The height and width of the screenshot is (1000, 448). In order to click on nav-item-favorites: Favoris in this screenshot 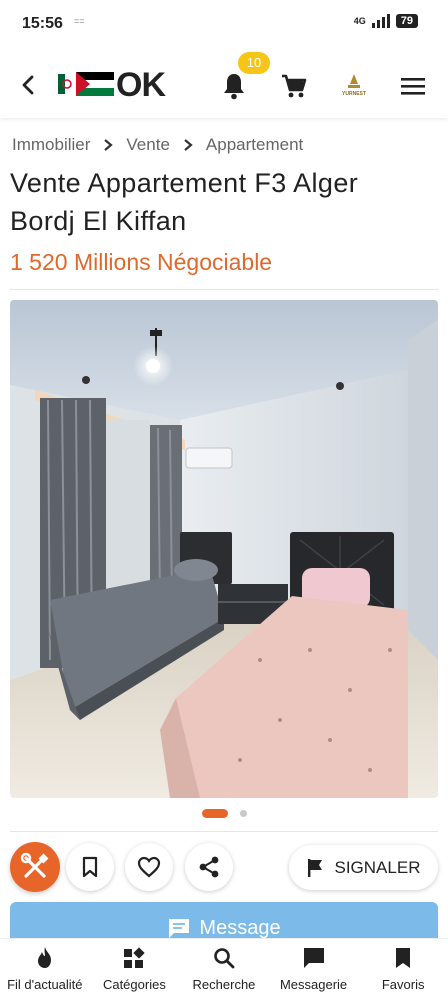, I will do `click(403, 969)`.